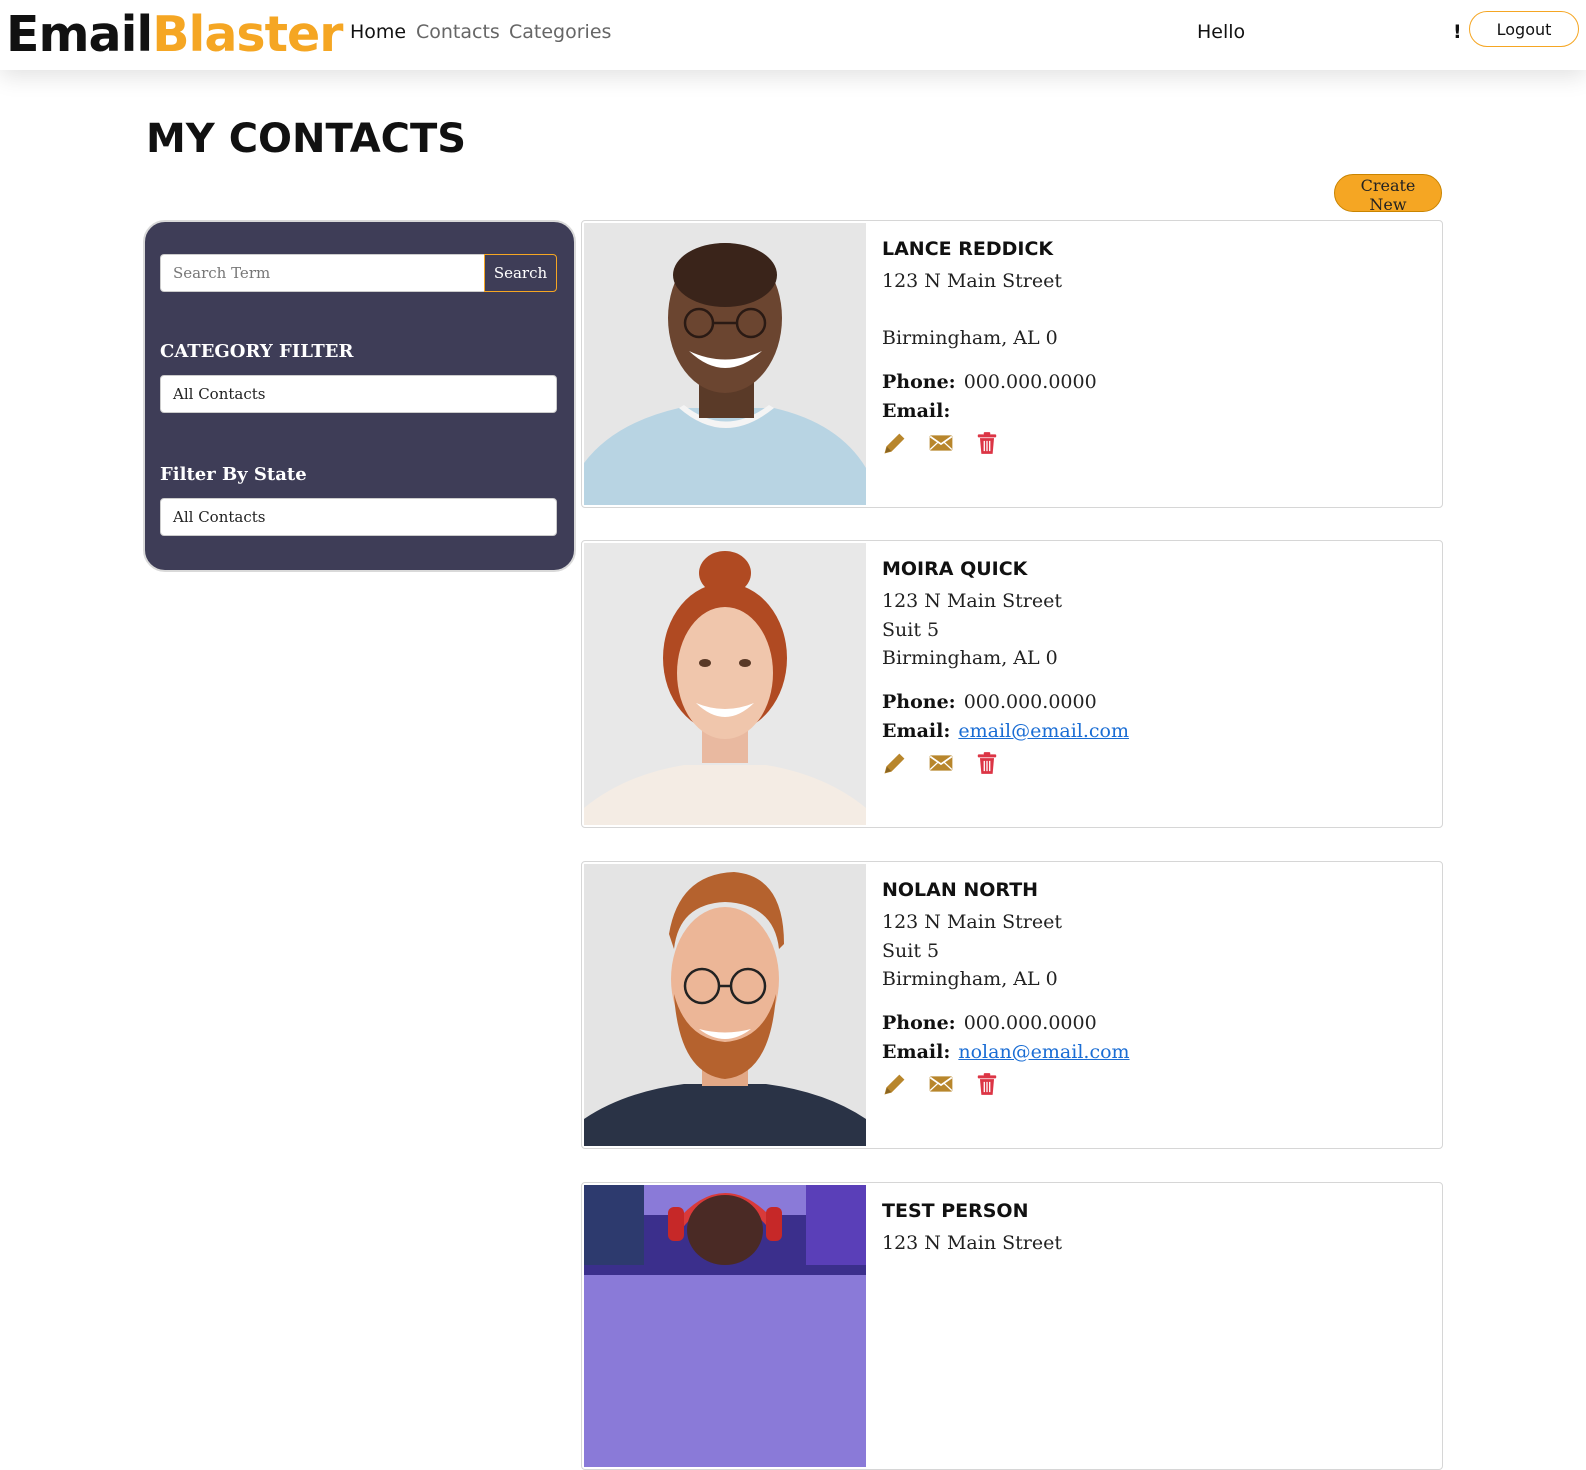  Describe the element at coordinates (306, 139) in the screenshot. I see `page-title: MY CONTACTS` at that location.